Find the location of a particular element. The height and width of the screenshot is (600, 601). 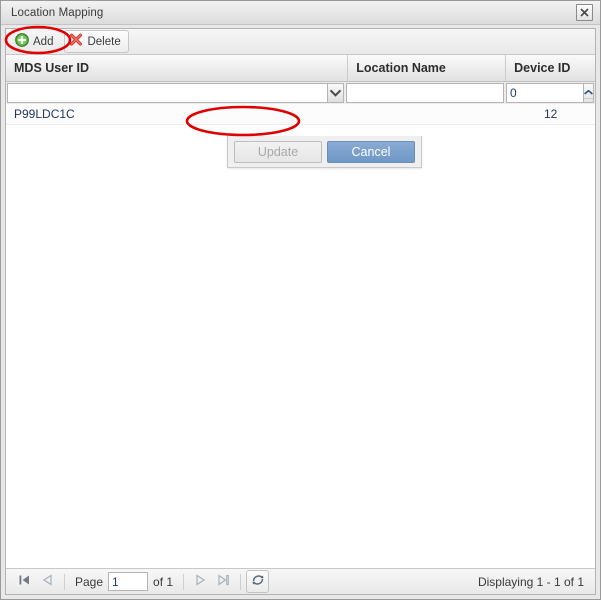

update-button-label: Update is located at coordinates (278, 151).